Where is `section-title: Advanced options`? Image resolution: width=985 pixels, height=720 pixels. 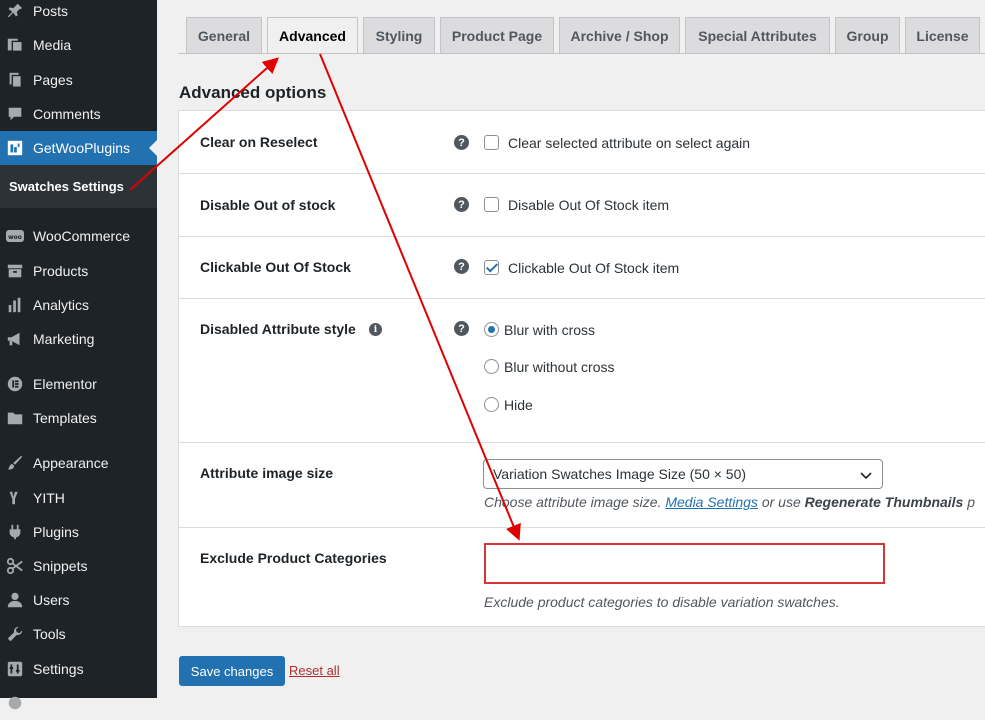 section-title: Advanced options is located at coordinates (253, 92).